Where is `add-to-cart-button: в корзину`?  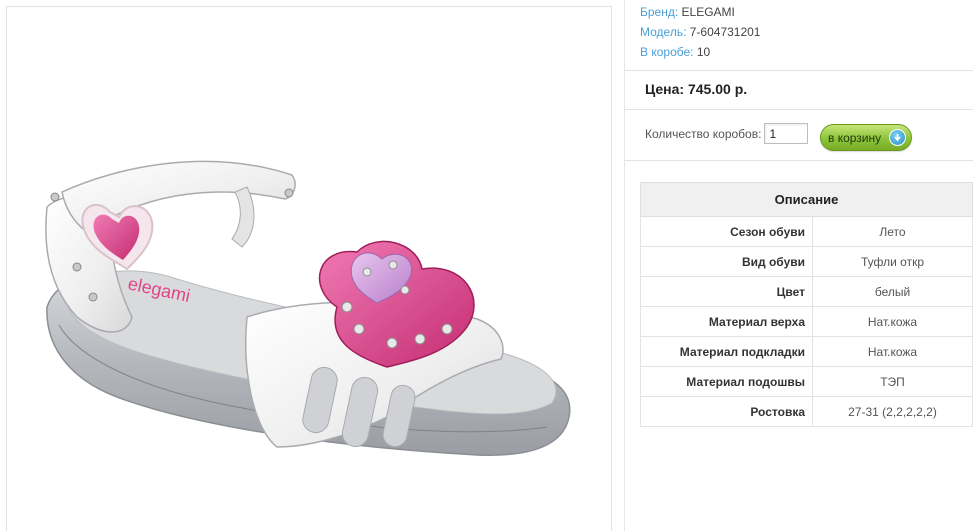 add-to-cart-button: в корзину is located at coordinates (866, 137).